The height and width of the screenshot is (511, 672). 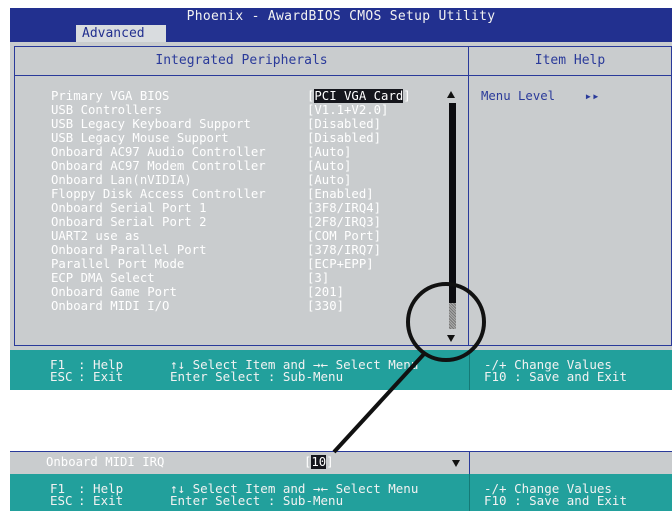 What do you see at coordinates (446, 322) in the screenshot?
I see `callout-circle` at bounding box center [446, 322].